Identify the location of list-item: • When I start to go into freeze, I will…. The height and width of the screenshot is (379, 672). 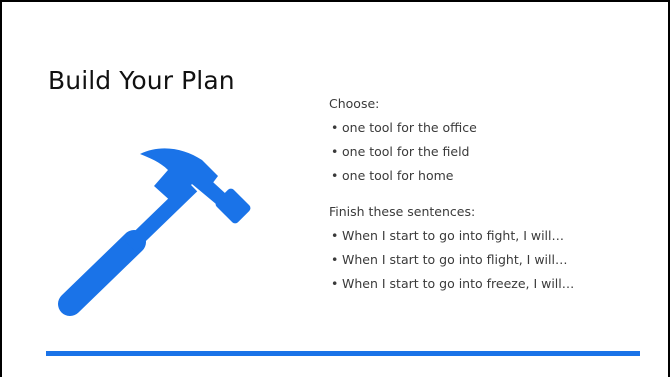
(453, 283).